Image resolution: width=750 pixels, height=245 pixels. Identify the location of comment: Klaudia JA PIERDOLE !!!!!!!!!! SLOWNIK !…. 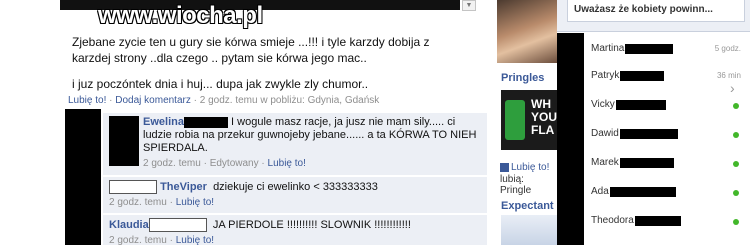
(295, 230).